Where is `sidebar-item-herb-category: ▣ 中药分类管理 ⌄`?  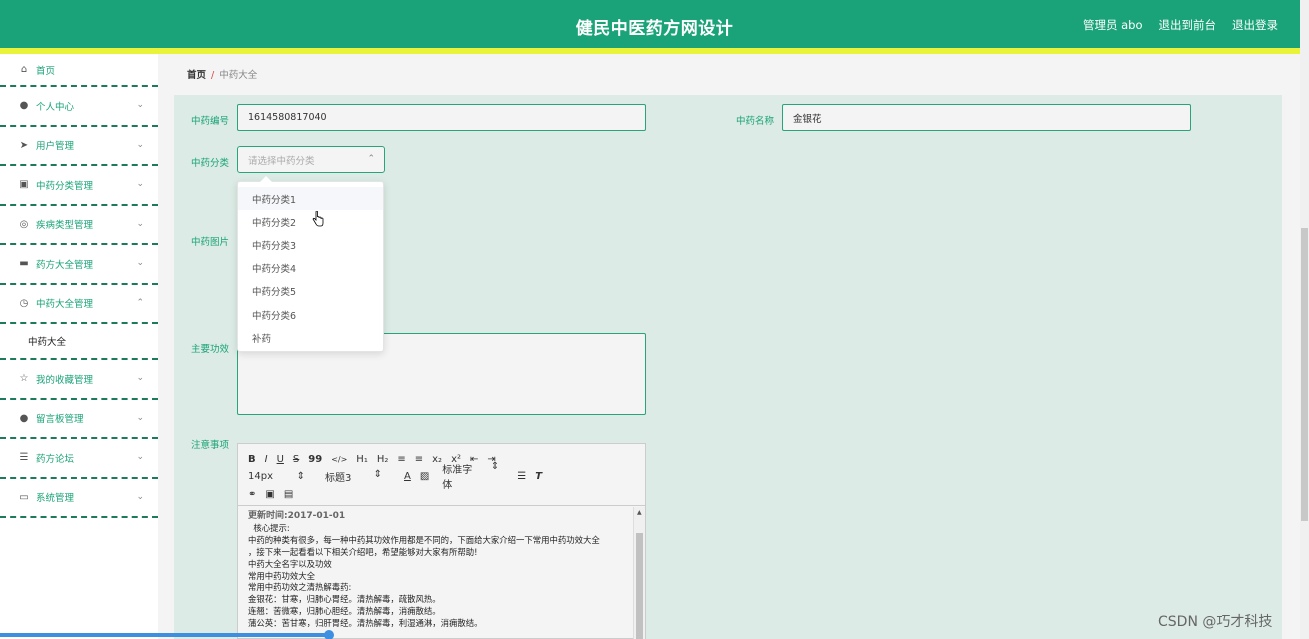
sidebar-item-herb-category: ▣ 中药分类管理 ⌄ is located at coordinates (79, 186).